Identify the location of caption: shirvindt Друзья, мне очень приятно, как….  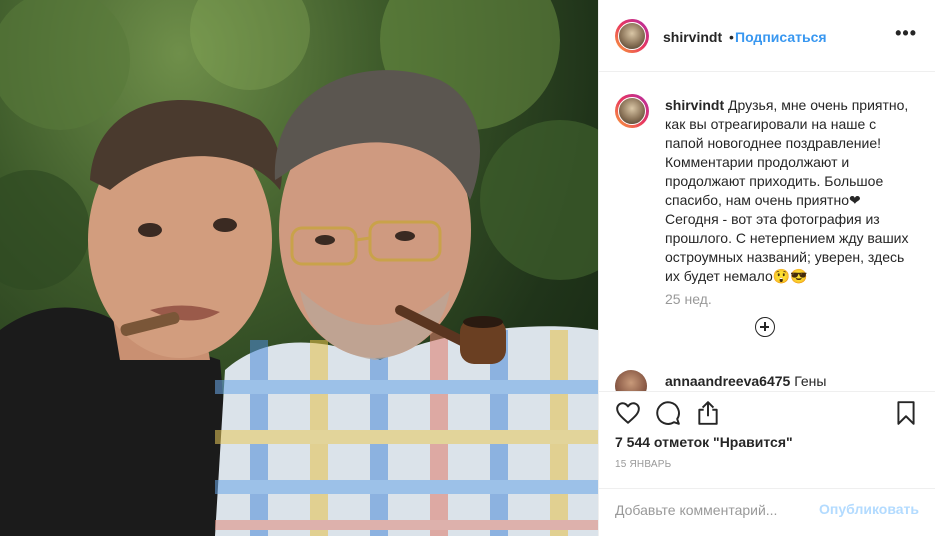
(790, 191).